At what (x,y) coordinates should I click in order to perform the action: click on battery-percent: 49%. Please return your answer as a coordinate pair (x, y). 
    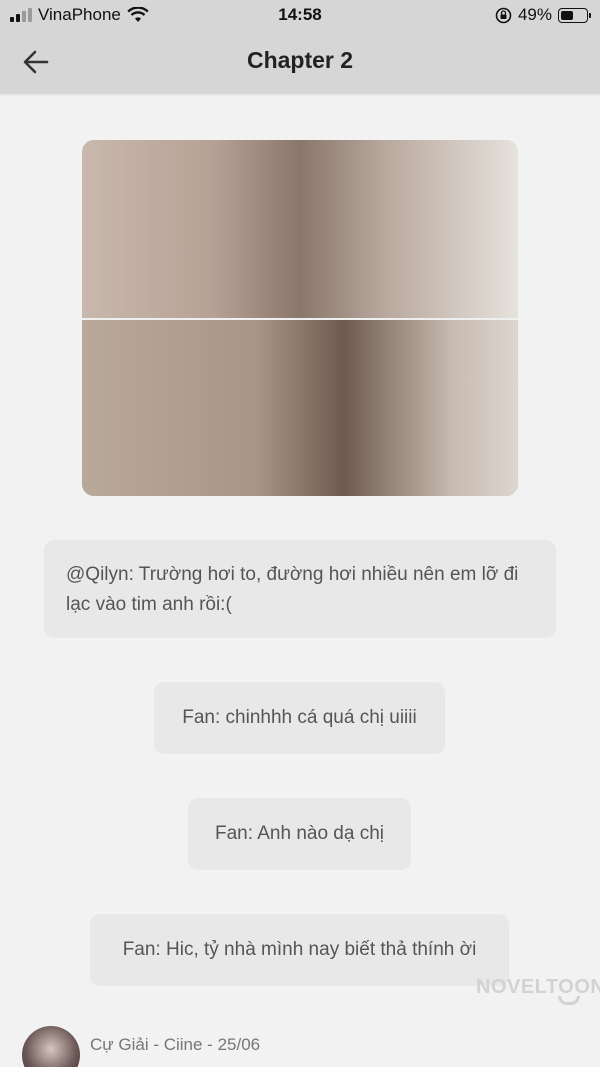
    Looking at the image, I should click on (534, 14).